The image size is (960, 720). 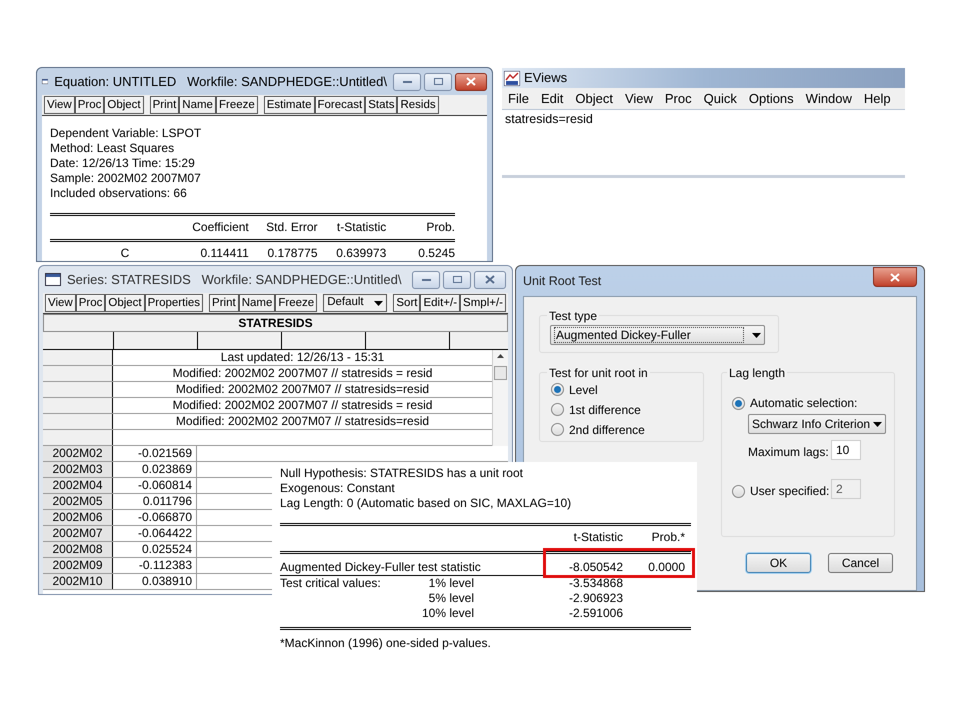 I want to click on table-cell: -0.066870, so click(x=155, y=517).